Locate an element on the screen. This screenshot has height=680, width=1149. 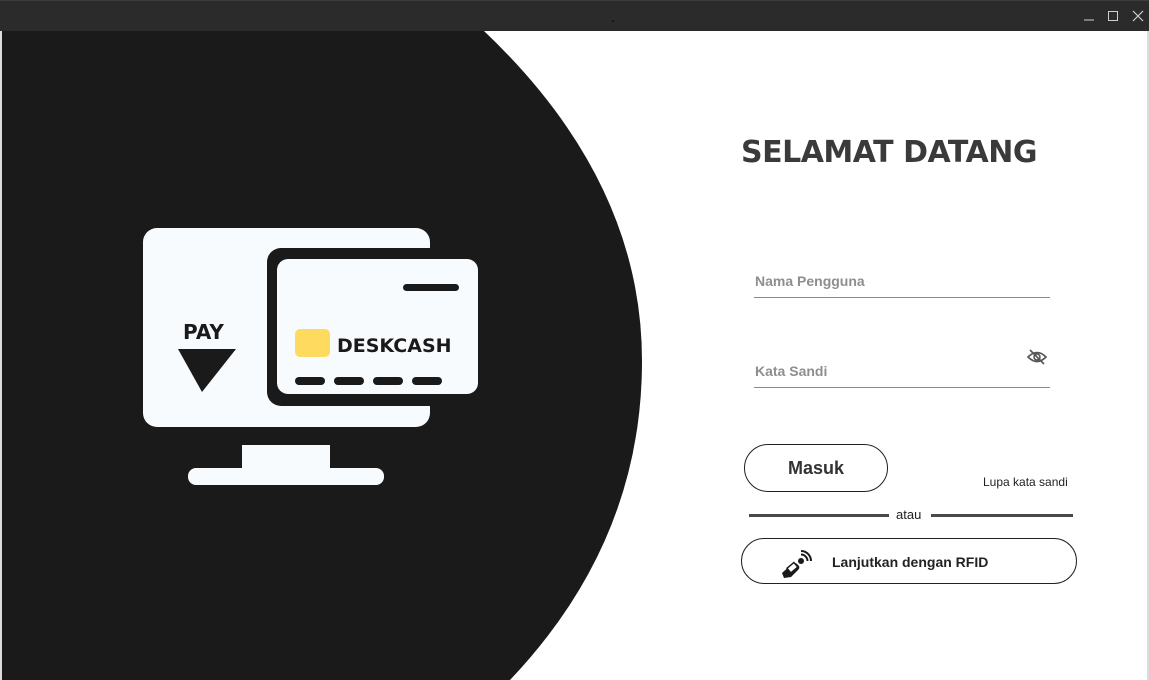
maximize-icon is located at coordinates (1113, 16).